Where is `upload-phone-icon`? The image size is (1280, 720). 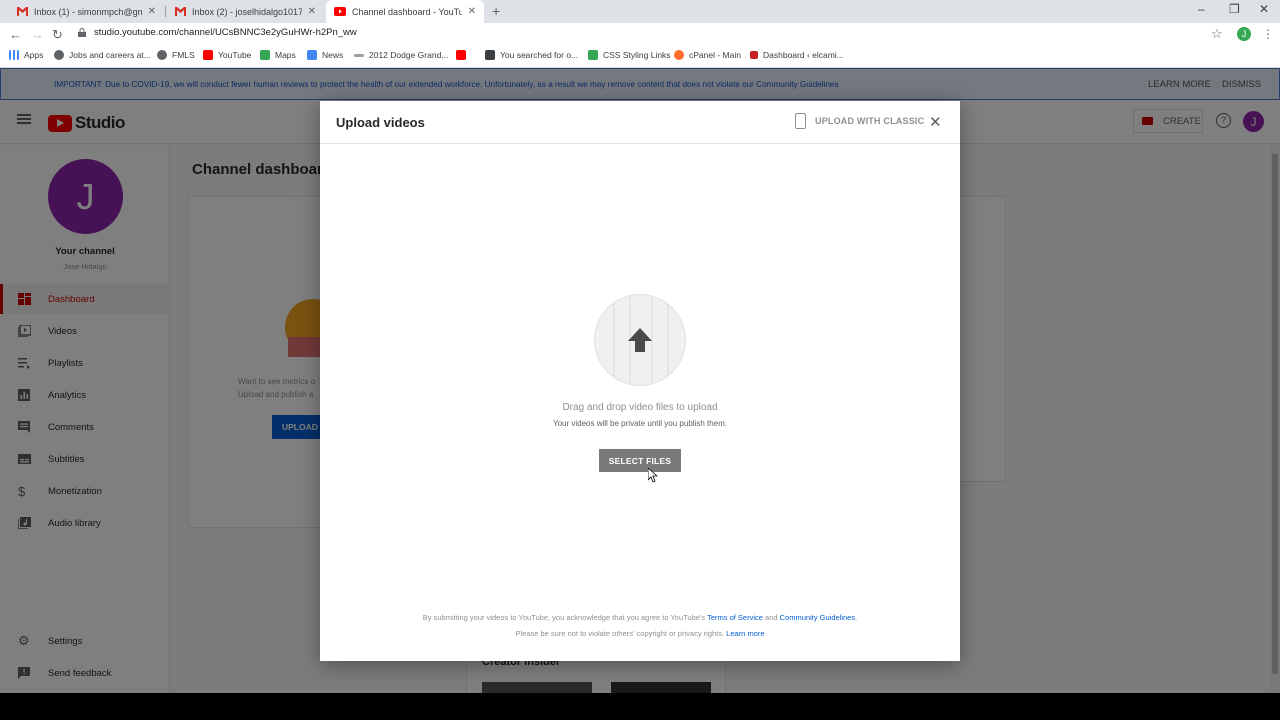 upload-phone-icon is located at coordinates (800, 121).